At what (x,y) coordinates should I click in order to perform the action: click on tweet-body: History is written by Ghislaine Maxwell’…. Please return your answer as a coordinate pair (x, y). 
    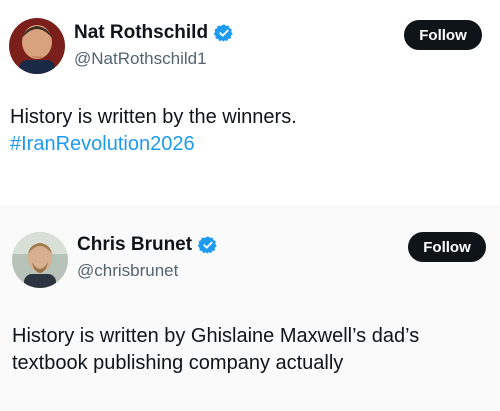
    Looking at the image, I should click on (252, 350).